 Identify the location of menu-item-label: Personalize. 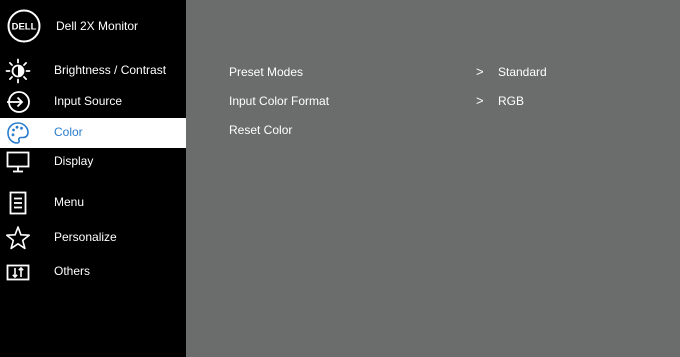
(85, 237).